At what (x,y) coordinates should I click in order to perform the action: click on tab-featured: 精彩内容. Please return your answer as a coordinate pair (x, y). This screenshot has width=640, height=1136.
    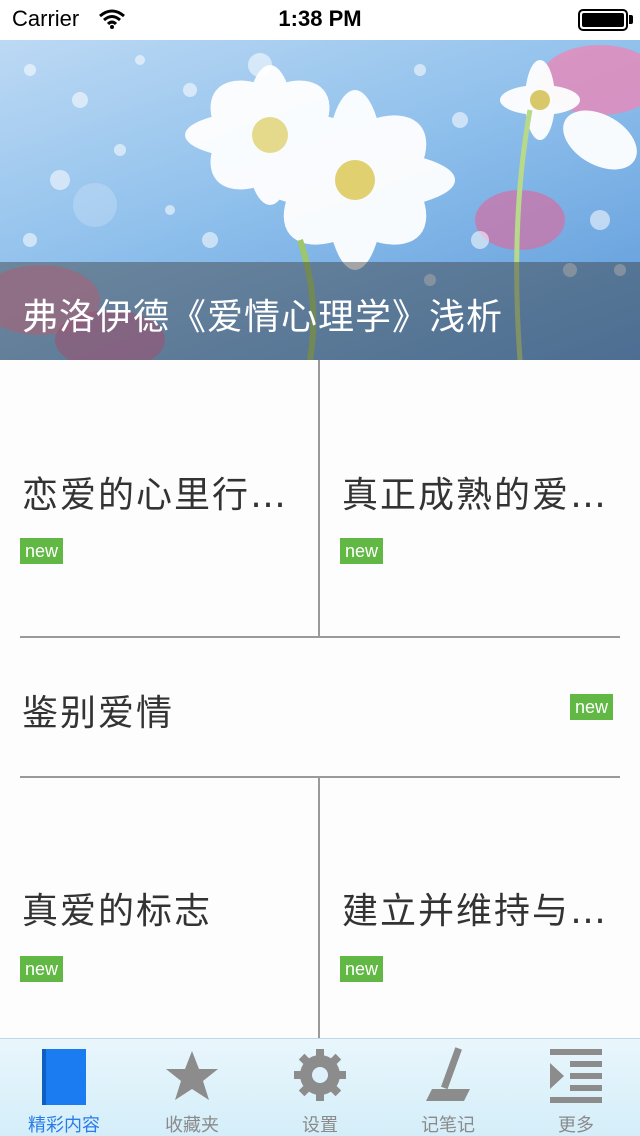
    Looking at the image, I should click on (64, 1087).